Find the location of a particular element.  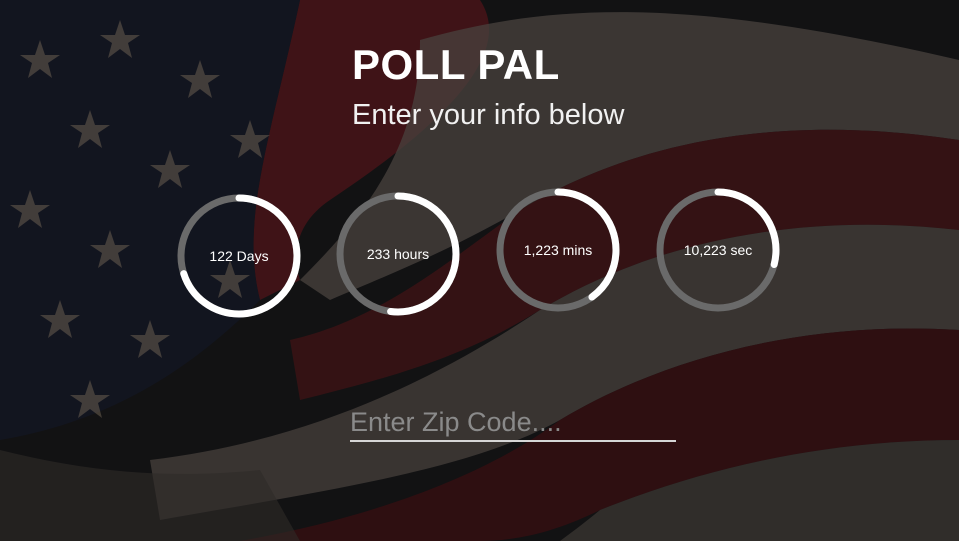

countdown-sec-ring: 10,223 sec is located at coordinates (718, 250).